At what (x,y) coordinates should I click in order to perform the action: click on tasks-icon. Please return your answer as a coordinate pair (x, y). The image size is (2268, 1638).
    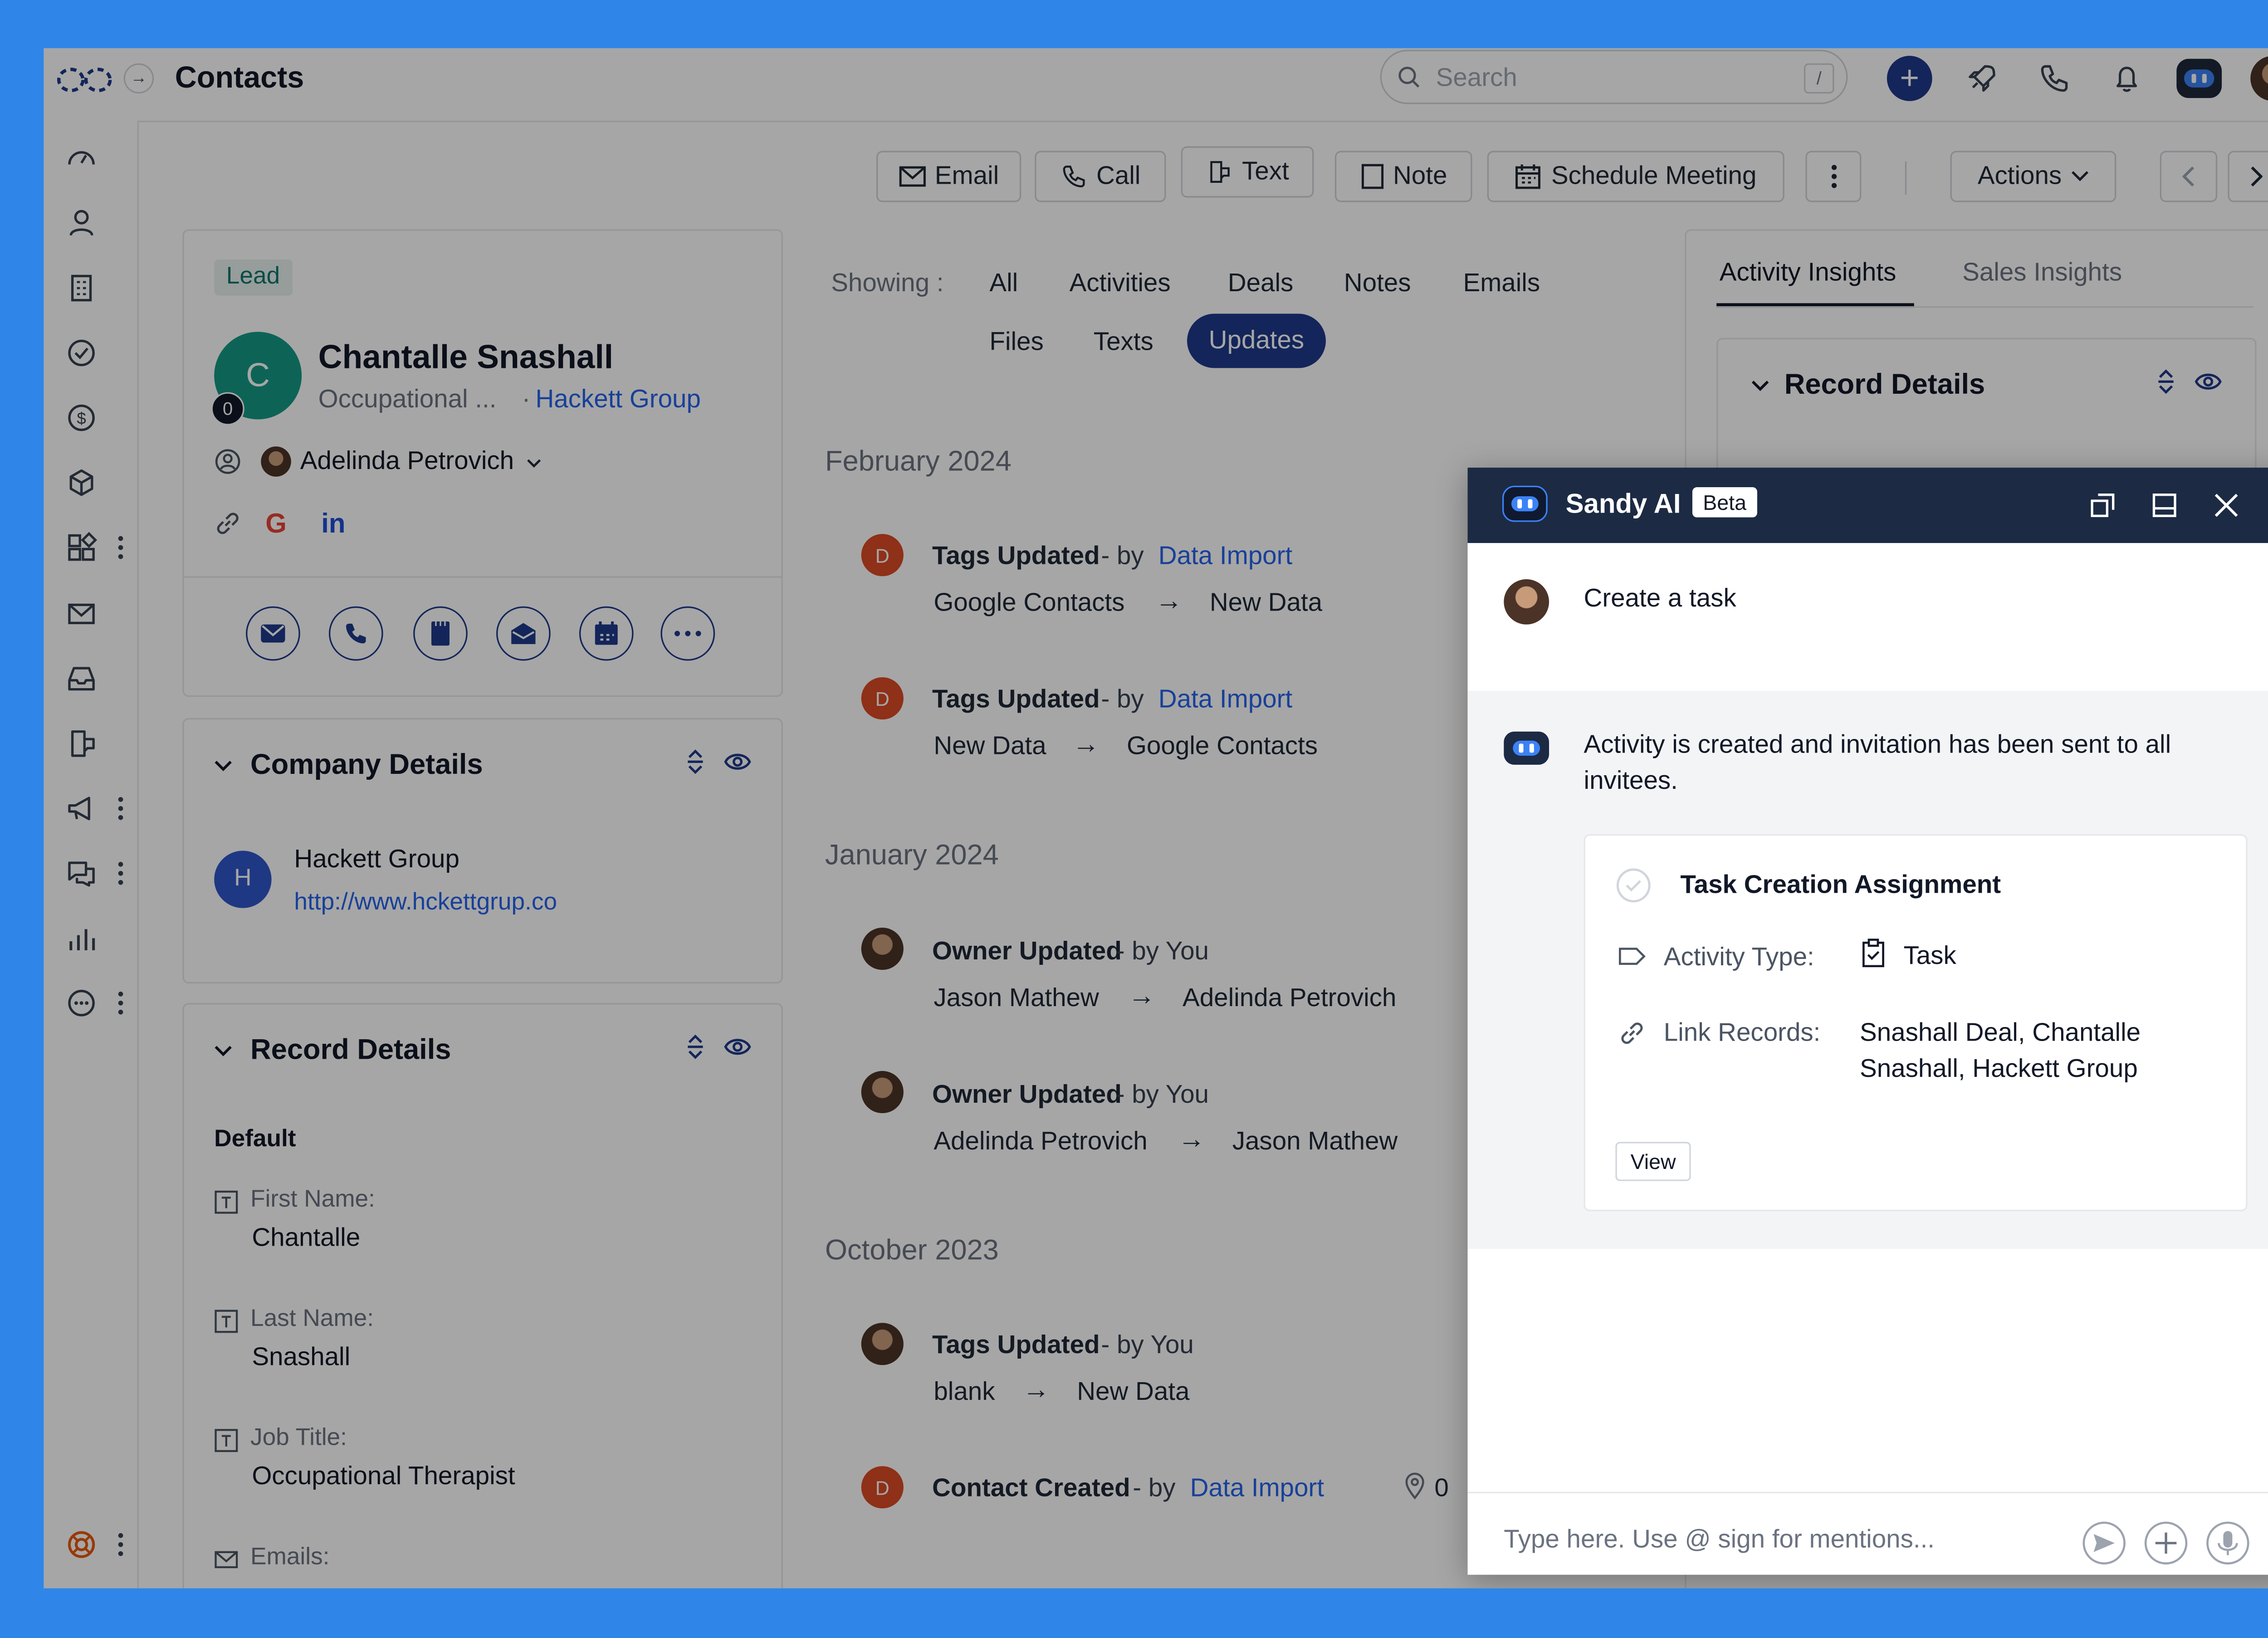
    Looking at the image, I should click on (82, 354).